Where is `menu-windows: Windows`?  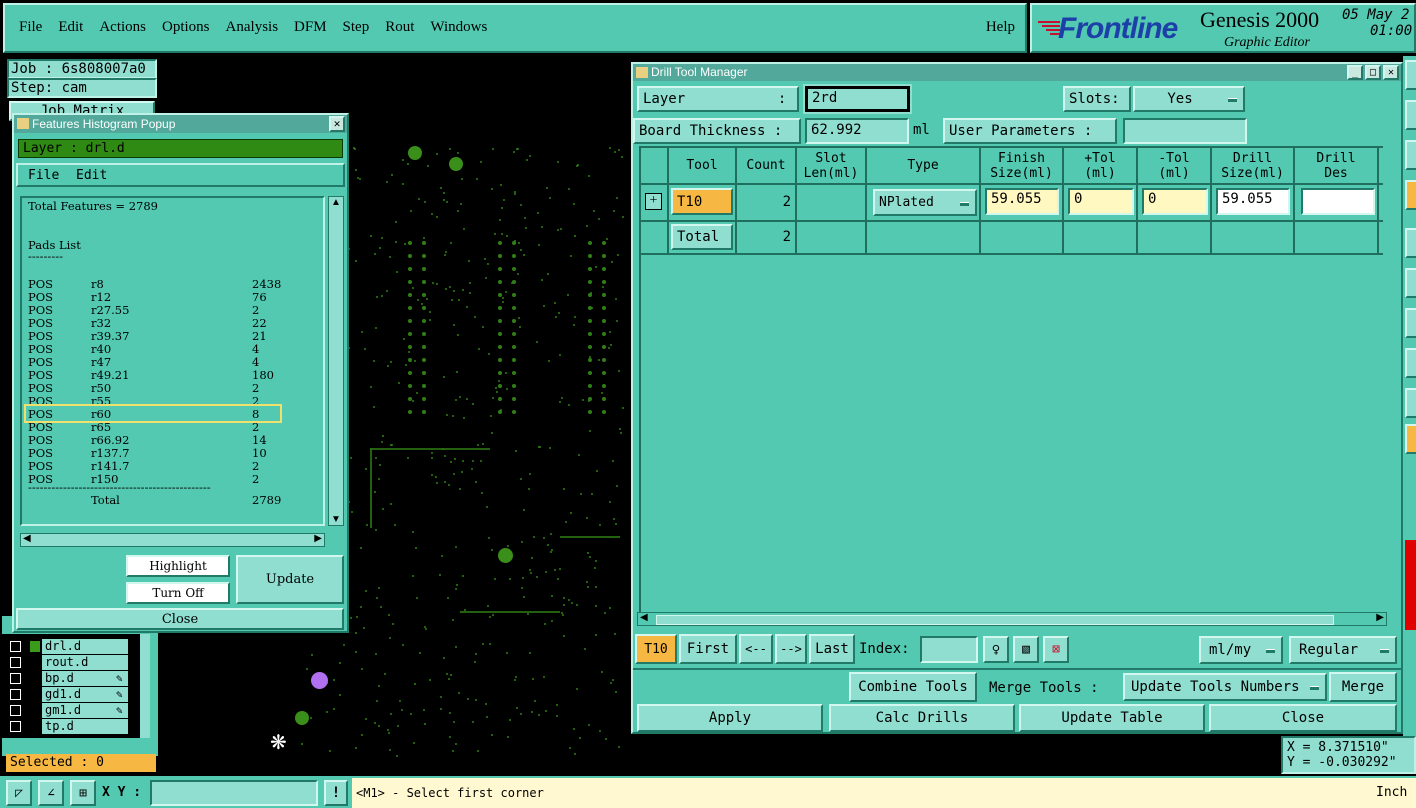
menu-windows: Windows is located at coordinates (458, 27).